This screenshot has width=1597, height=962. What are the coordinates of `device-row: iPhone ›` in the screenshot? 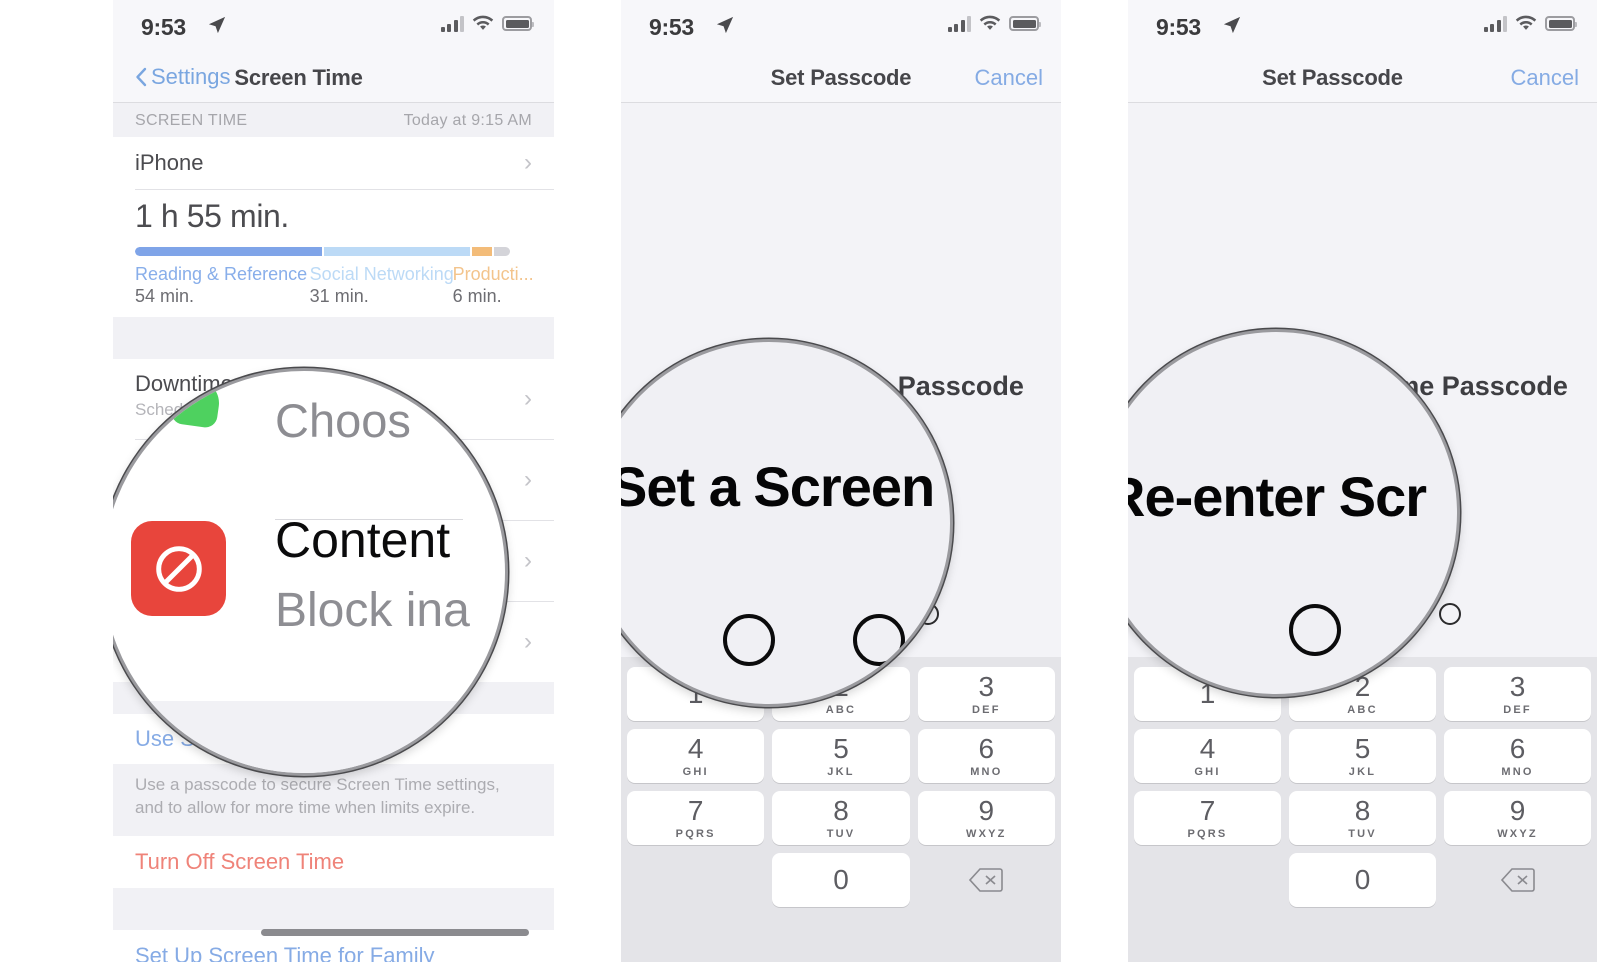 It's located at (333, 163).